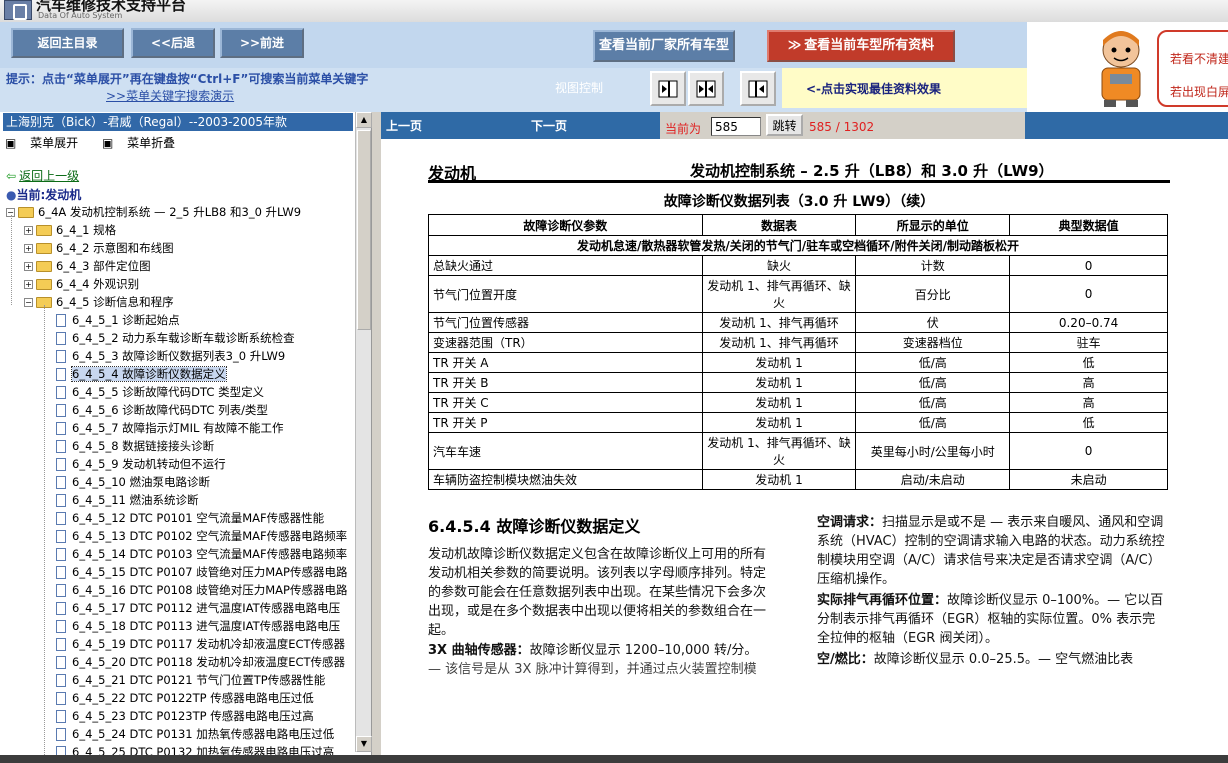  What do you see at coordinates (42, 175) in the screenshot?
I see `back-up-link: ⇦ 返回上一级` at bounding box center [42, 175].